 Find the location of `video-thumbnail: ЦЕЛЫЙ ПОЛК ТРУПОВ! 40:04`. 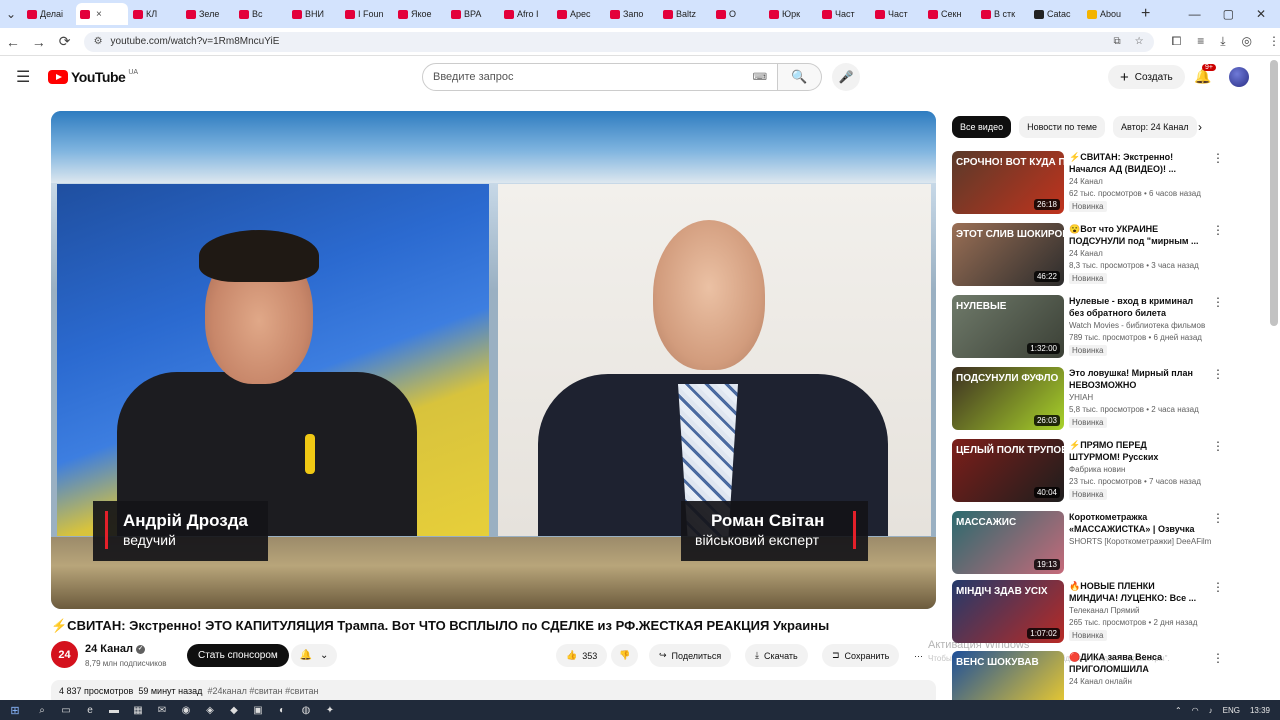

video-thumbnail: ЦЕЛЫЙ ПОЛК ТРУПОВ! 40:04 is located at coordinates (1008, 470).